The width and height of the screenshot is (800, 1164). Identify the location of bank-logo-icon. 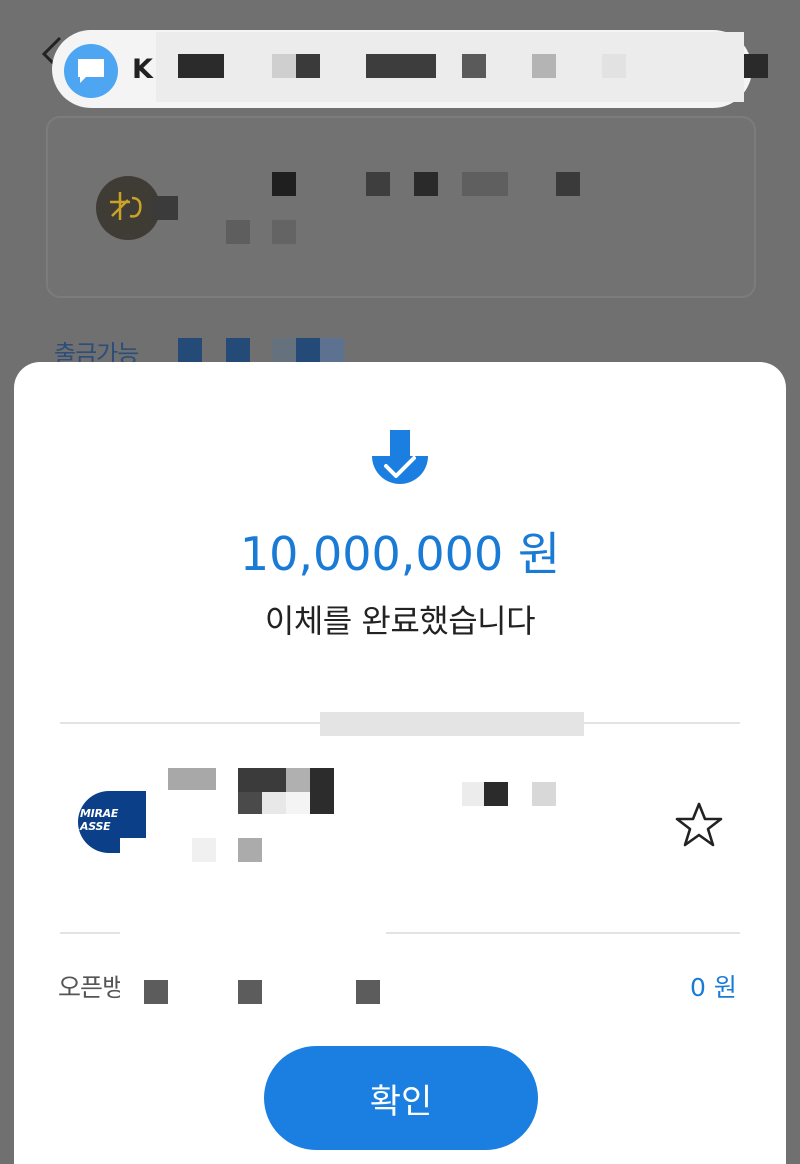
(128, 208).